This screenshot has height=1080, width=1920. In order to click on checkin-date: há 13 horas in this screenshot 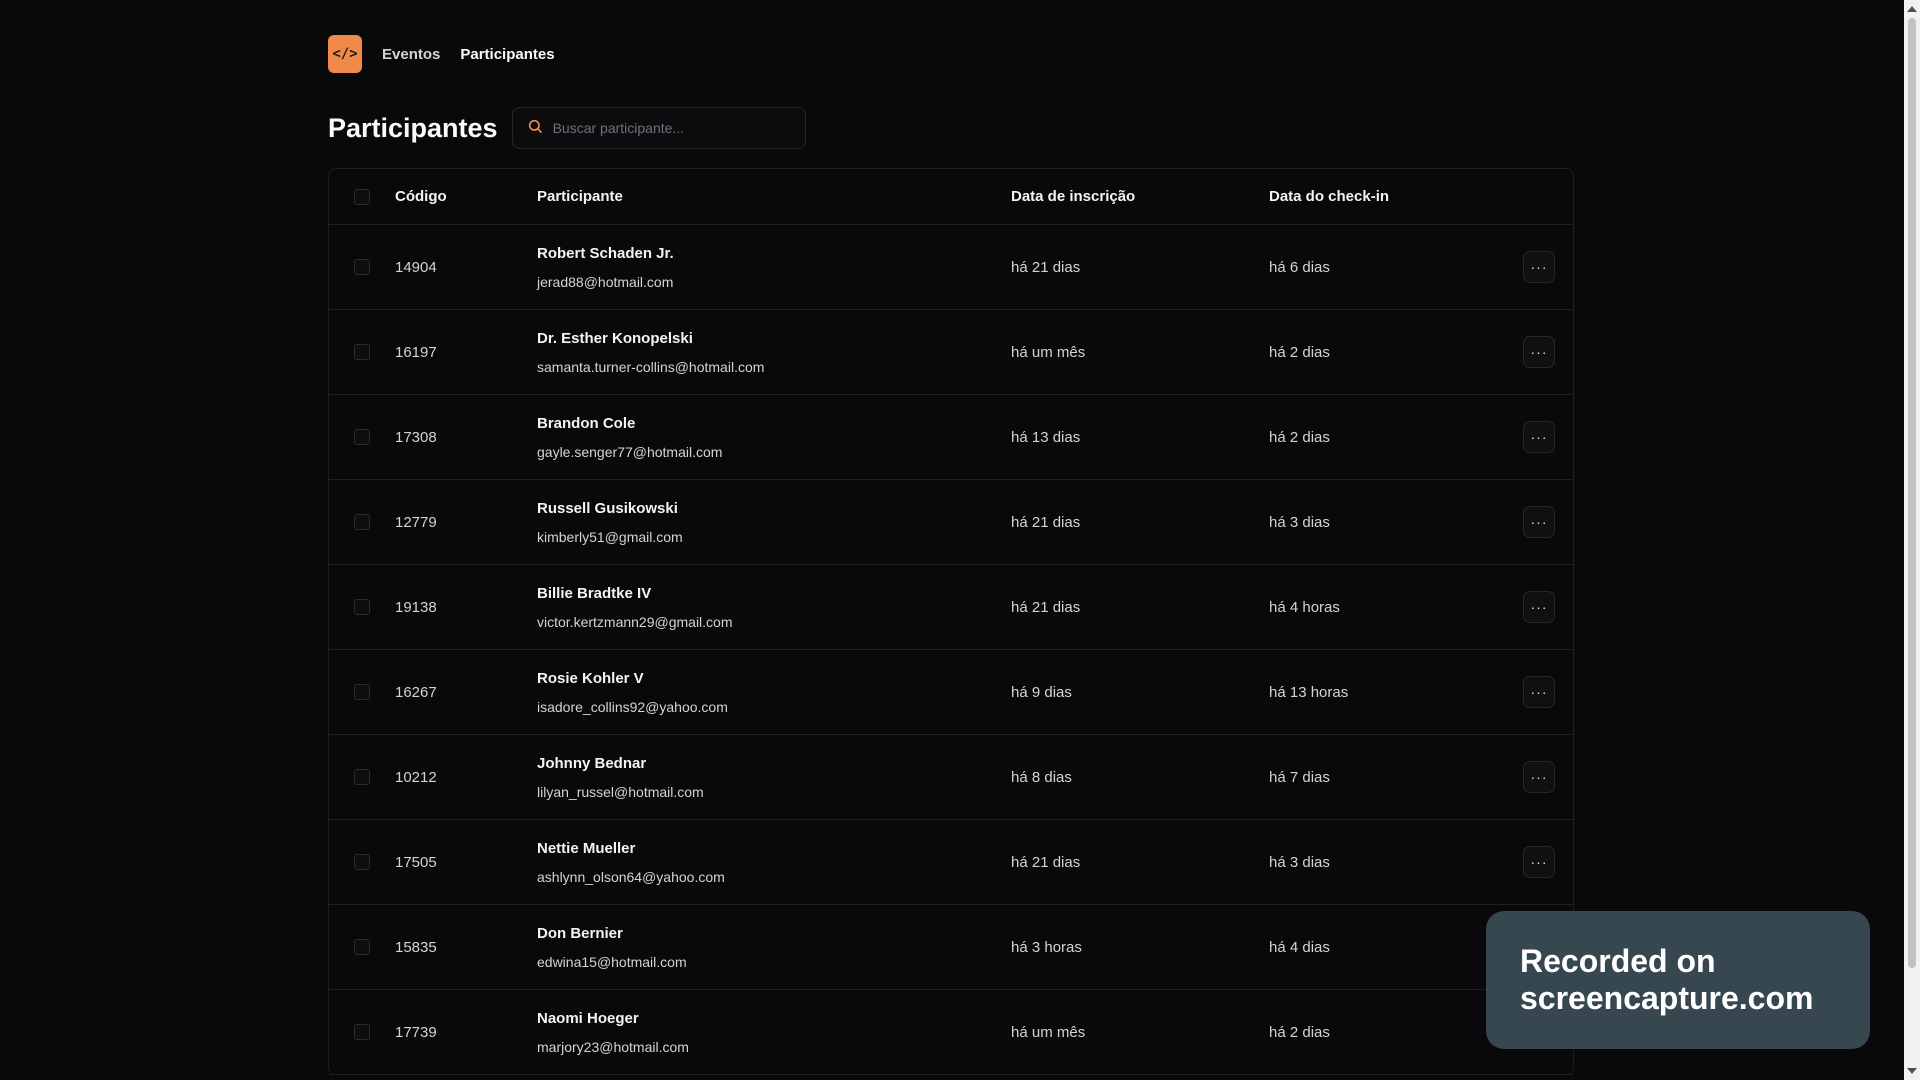, I will do `click(1309, 692)`.